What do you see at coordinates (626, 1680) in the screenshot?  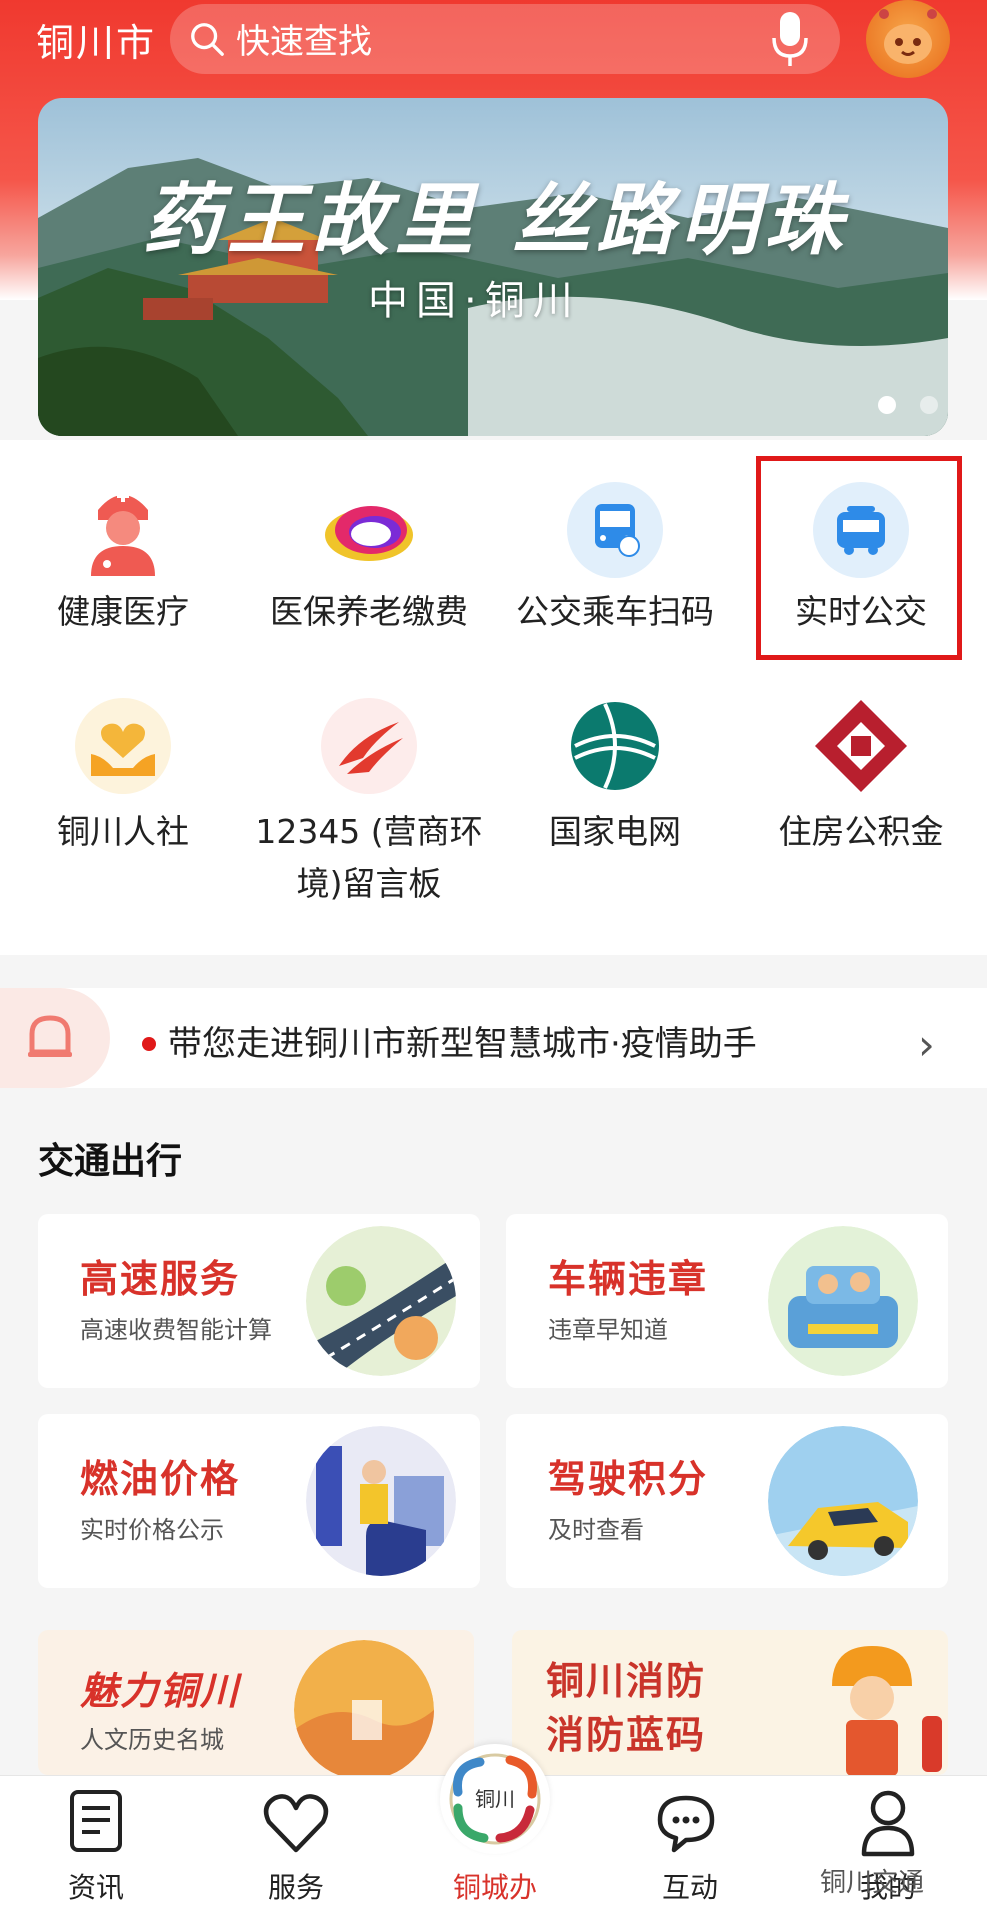 I see `card-fire-title-1: 铜川消防` at bounding box center [626, 1680].